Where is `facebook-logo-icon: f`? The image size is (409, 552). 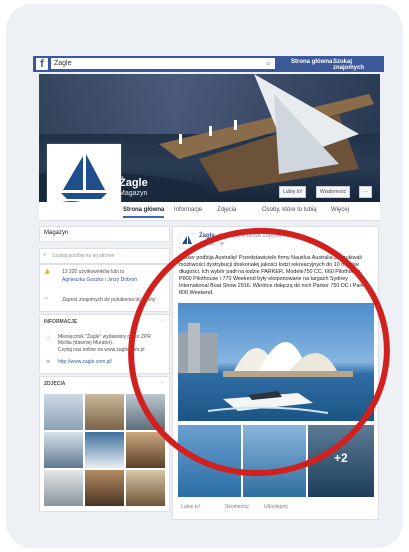
facebook-logo-icon: f is located at coordinates (42, 64).